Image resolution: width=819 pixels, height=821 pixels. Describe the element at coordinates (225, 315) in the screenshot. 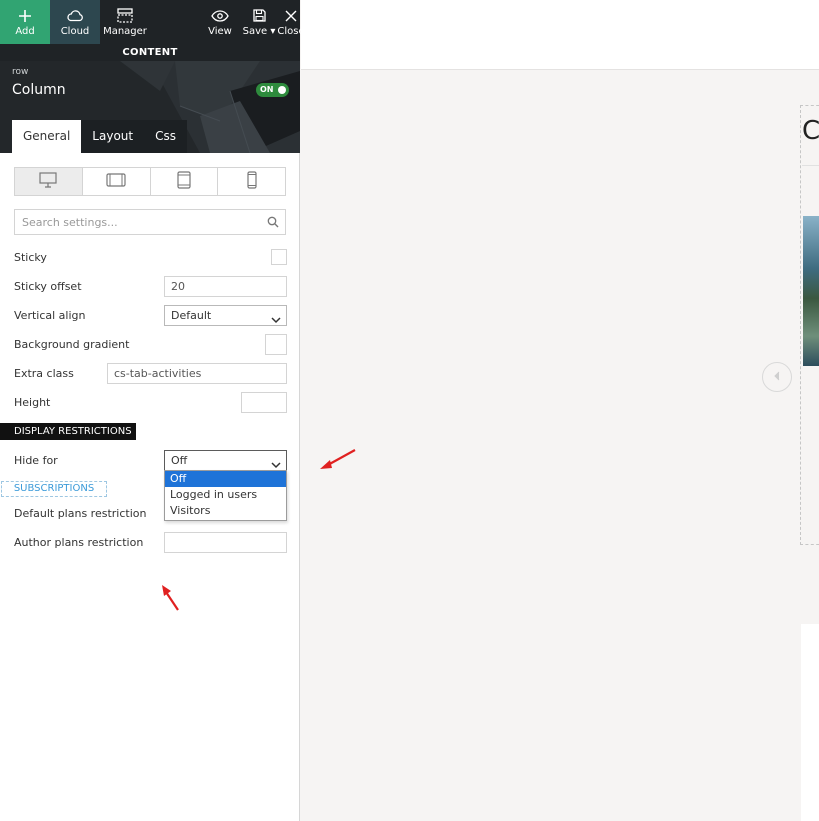

I see `vertical-align-select: Default` at that location.